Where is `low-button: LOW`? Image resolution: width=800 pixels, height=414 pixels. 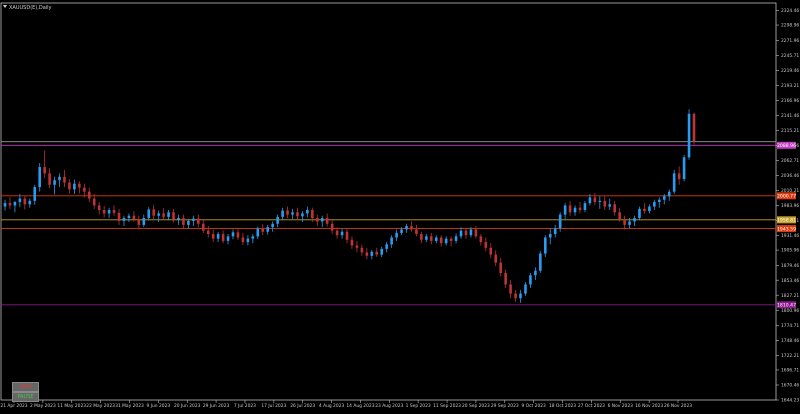
low-button: LOW is located at coordinates (25, 387).